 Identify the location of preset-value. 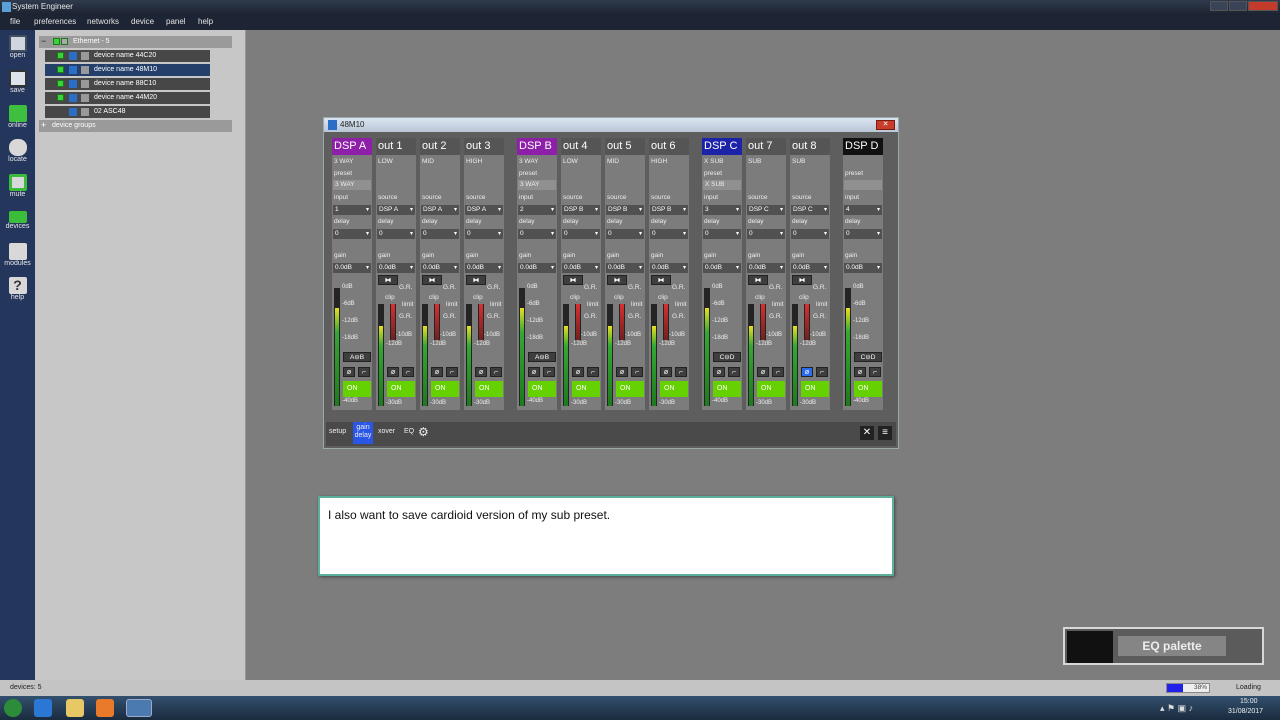
(863, 185).